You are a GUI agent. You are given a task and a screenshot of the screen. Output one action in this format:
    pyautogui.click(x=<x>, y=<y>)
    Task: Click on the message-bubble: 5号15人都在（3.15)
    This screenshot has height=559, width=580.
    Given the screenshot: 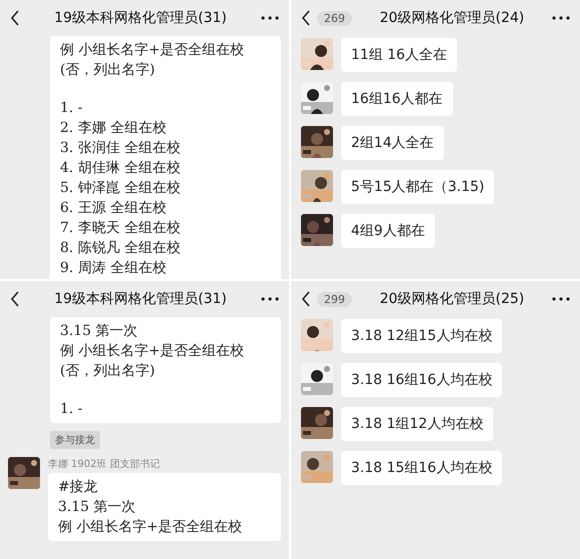 What is the action you would take?
    pyautogui.click(x=417, y=187)
    